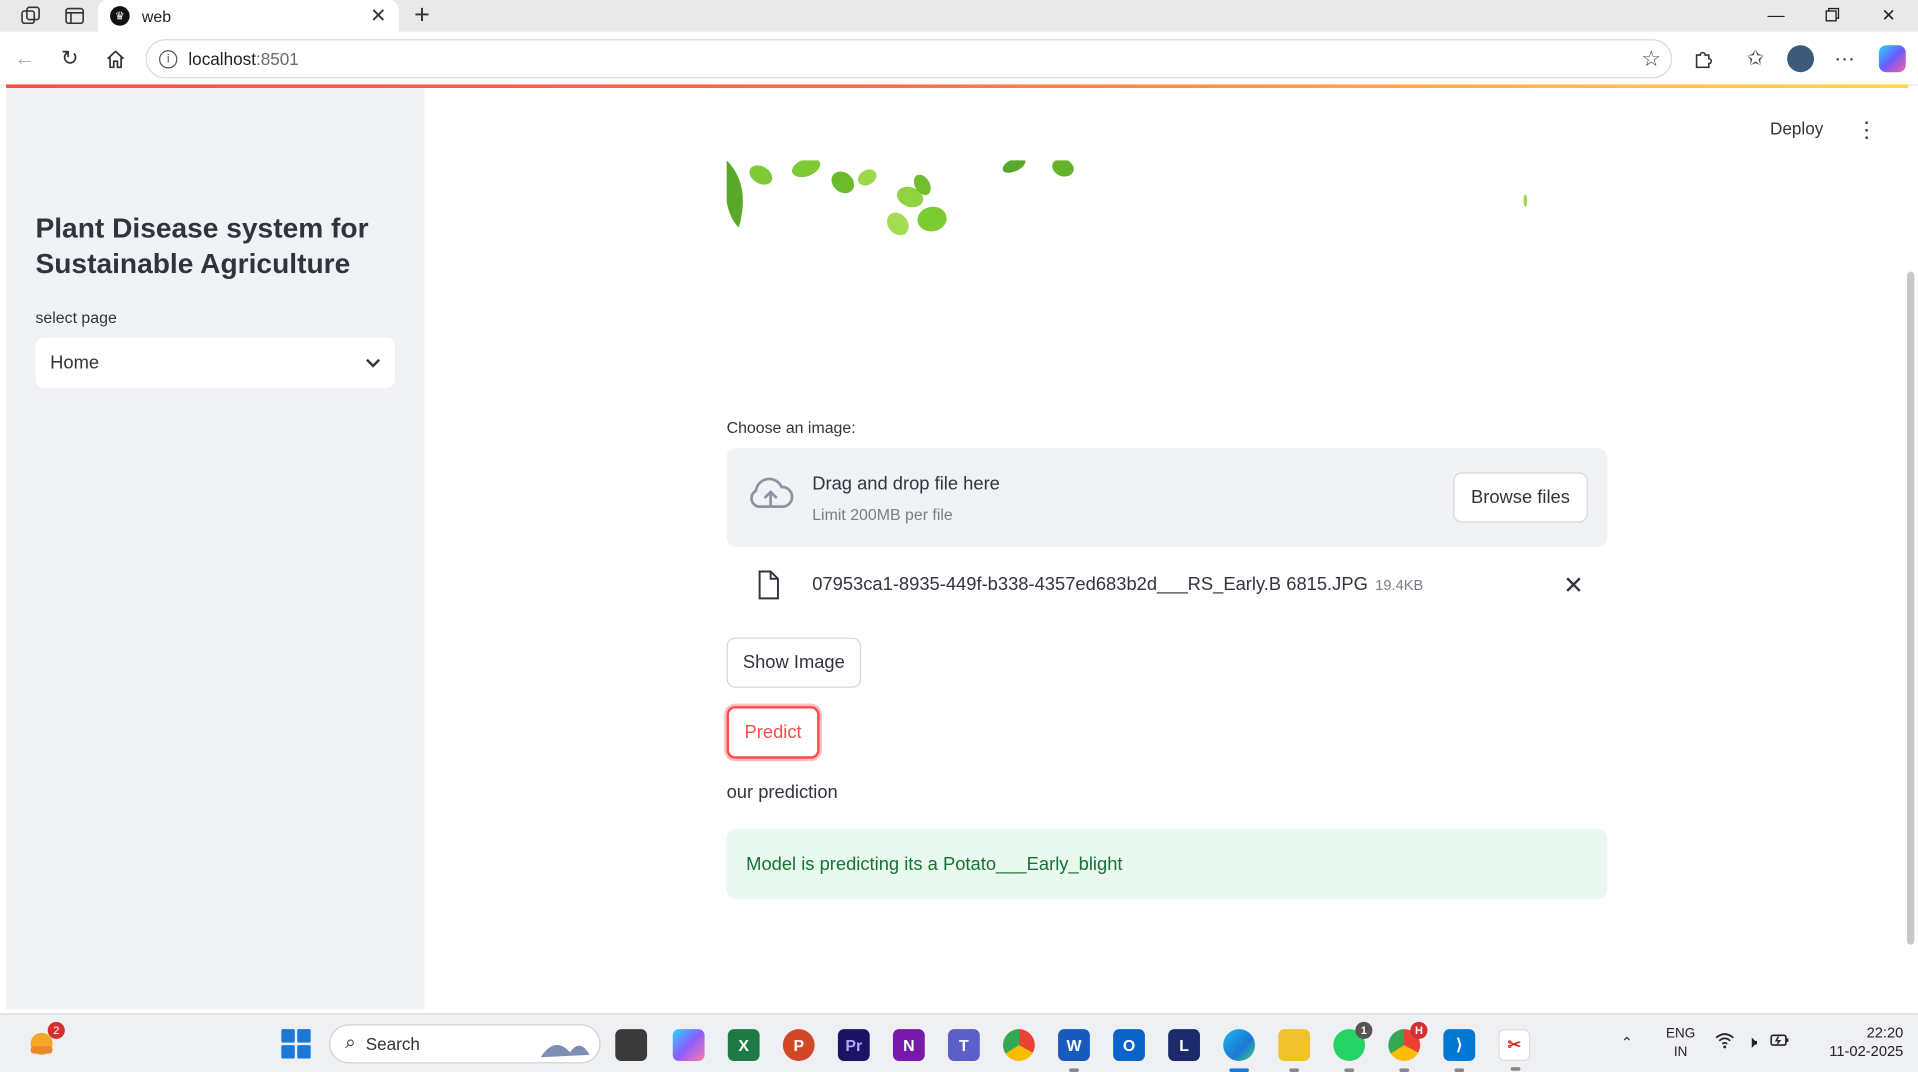 The width and height of the screenshot is (1918, 1072). What do you see at coordinates (1885, 1033) in the screenshot?
I see `clock-time: 22:20` at bounding box center [1885, 1033].